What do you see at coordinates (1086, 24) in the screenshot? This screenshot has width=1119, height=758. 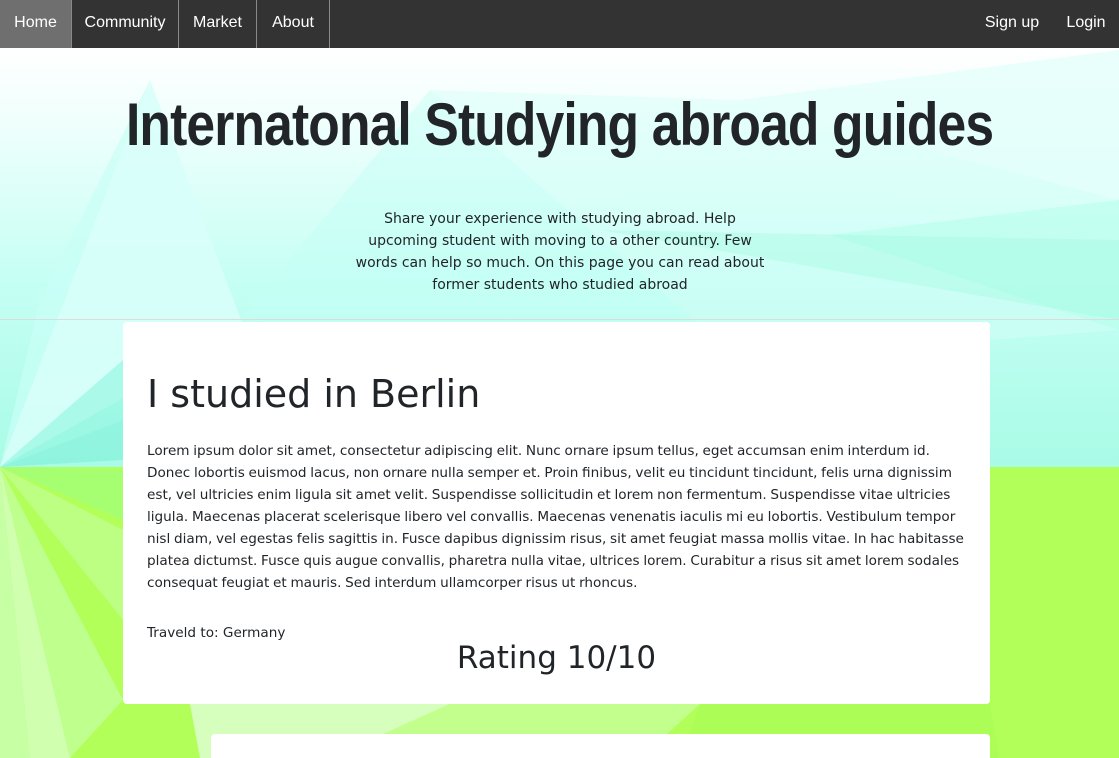 I see `nav-login: Login` at bounding box center [1086, 24].